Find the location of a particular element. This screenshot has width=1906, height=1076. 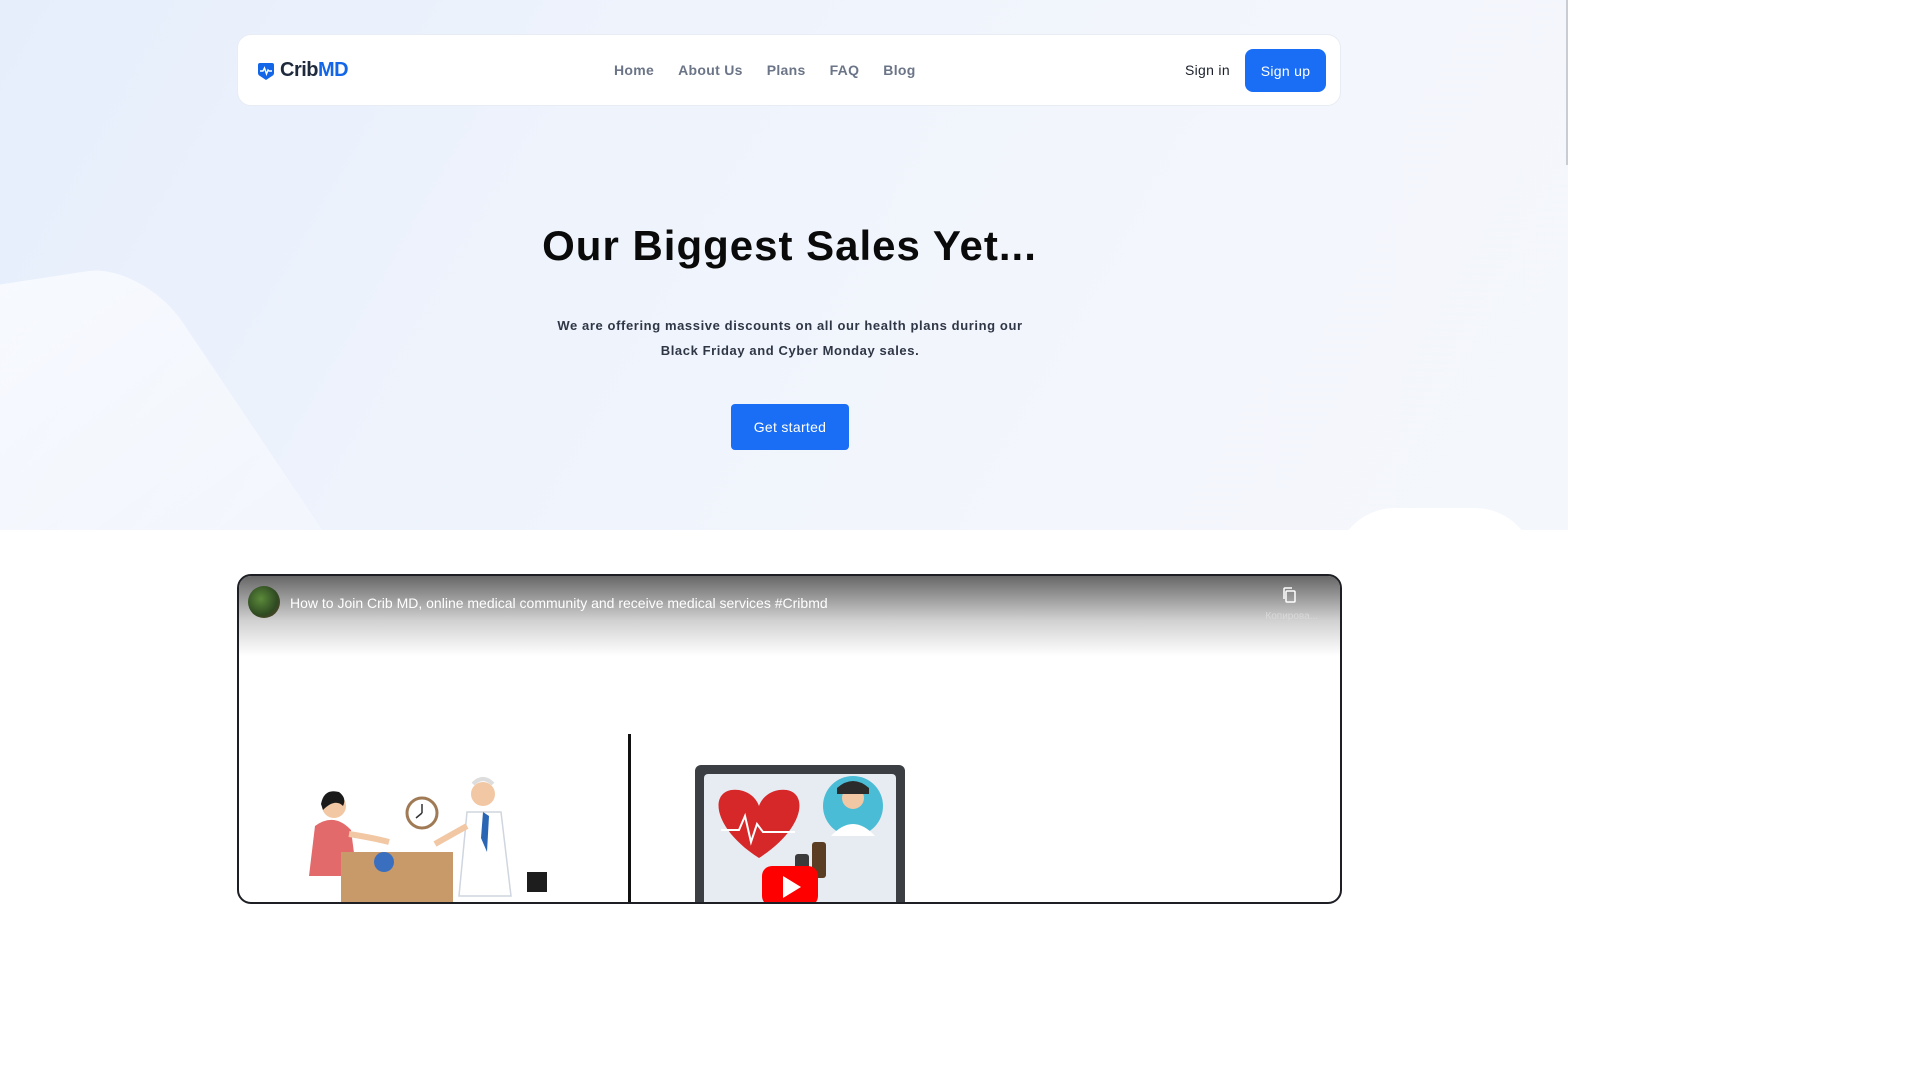

copy-link-icon is located at coordinates (1289, 595).